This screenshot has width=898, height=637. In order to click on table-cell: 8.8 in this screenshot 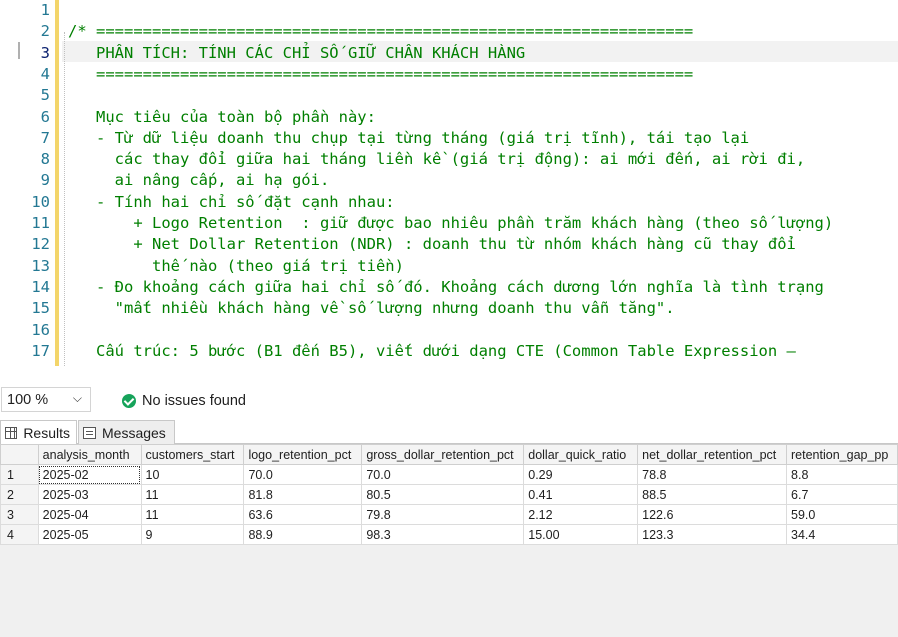, I will do `click(842, 474)`.